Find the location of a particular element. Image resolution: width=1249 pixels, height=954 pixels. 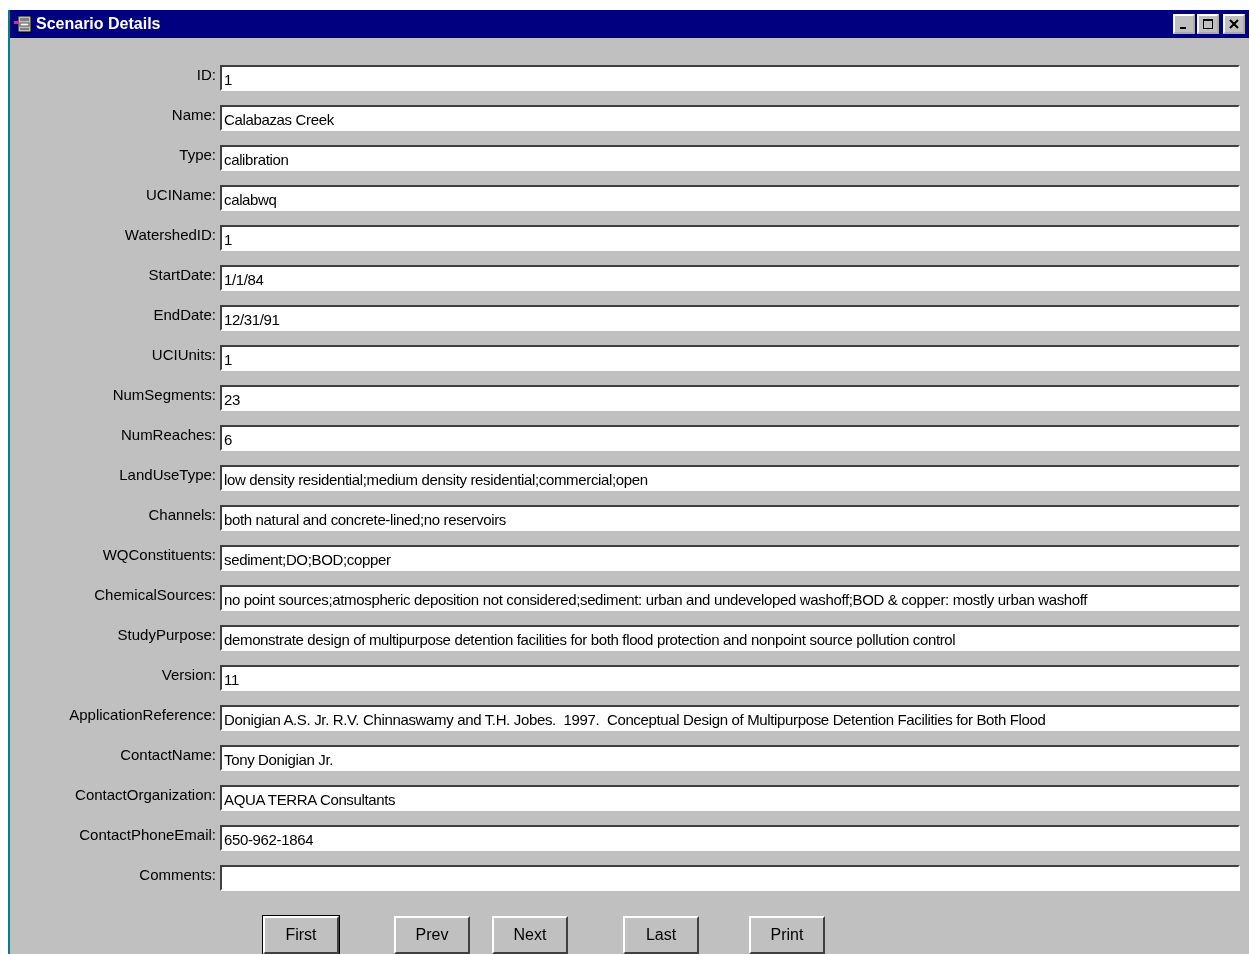

close-button is located at coordinates (1234, 24).